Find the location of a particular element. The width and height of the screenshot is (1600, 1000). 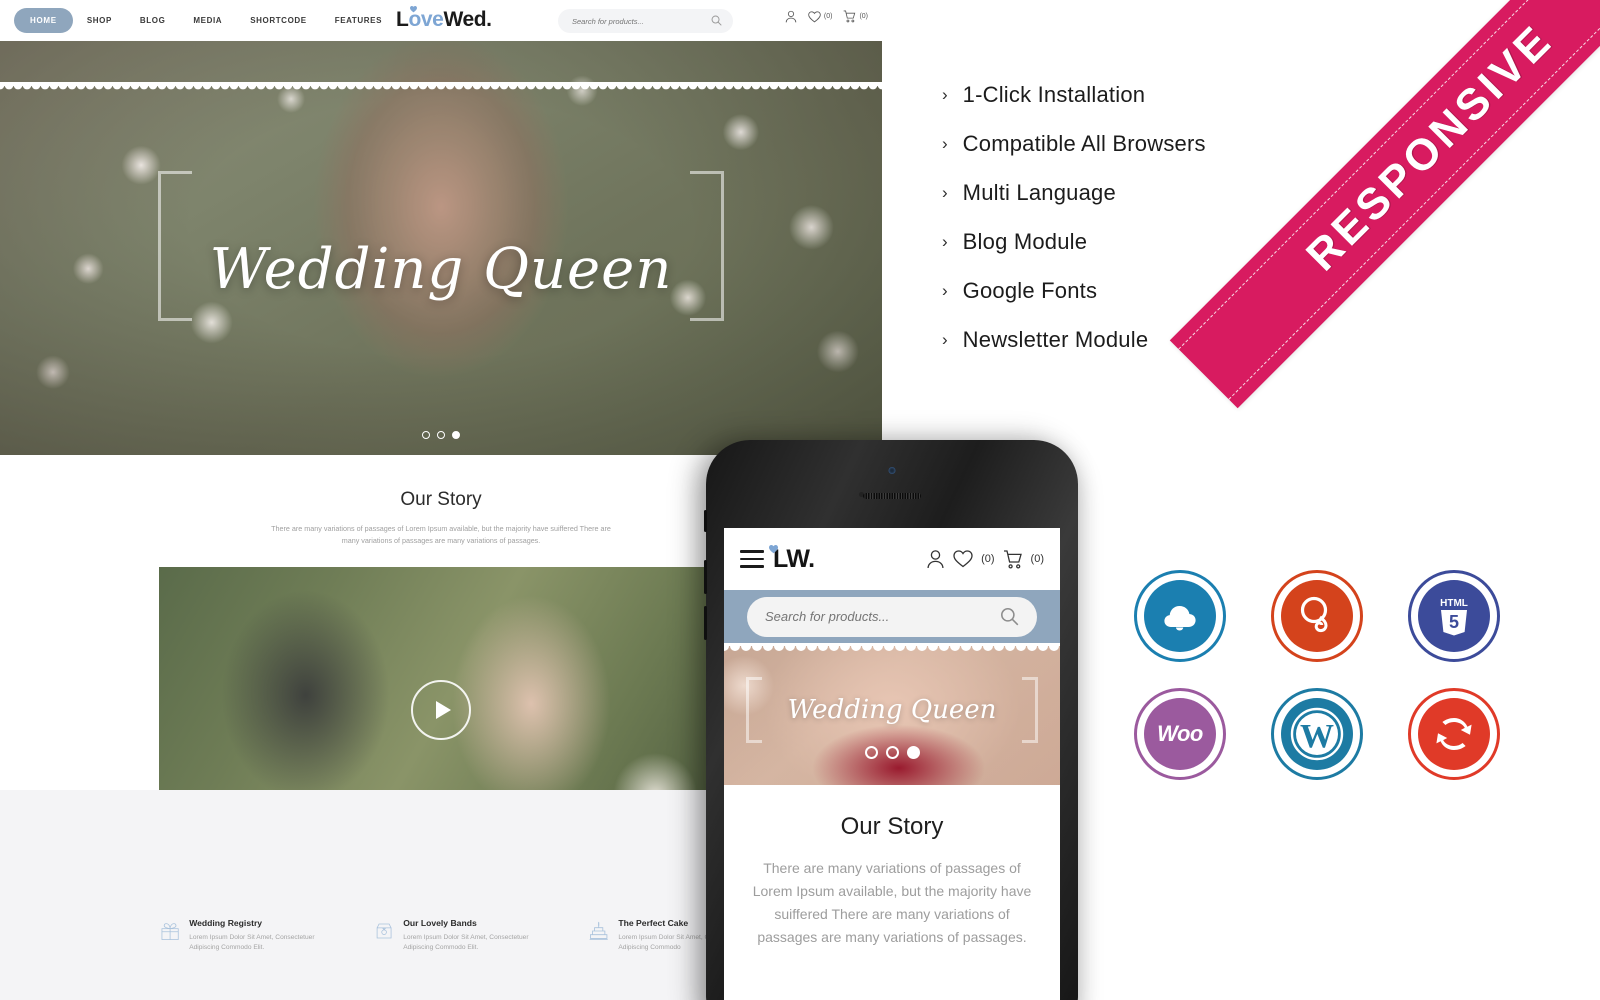

feature-bullet-label: Newsletter Module is located at coordinates (1055, 339).